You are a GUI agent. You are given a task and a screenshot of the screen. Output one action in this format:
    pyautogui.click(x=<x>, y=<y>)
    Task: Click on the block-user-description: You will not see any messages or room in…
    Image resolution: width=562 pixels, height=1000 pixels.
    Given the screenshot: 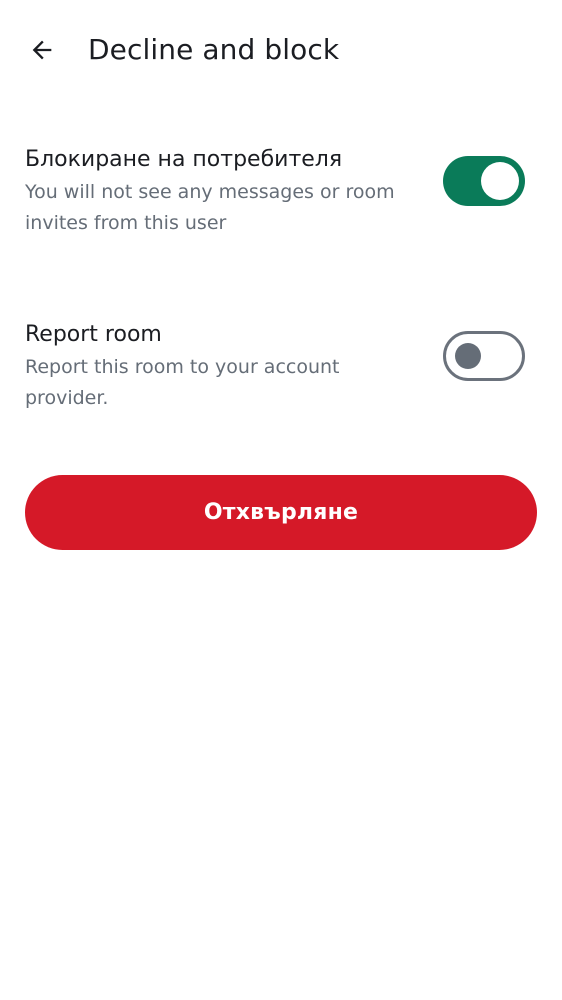 What is the action you would take?
    pyautogui.click(x=210, y=207)
    